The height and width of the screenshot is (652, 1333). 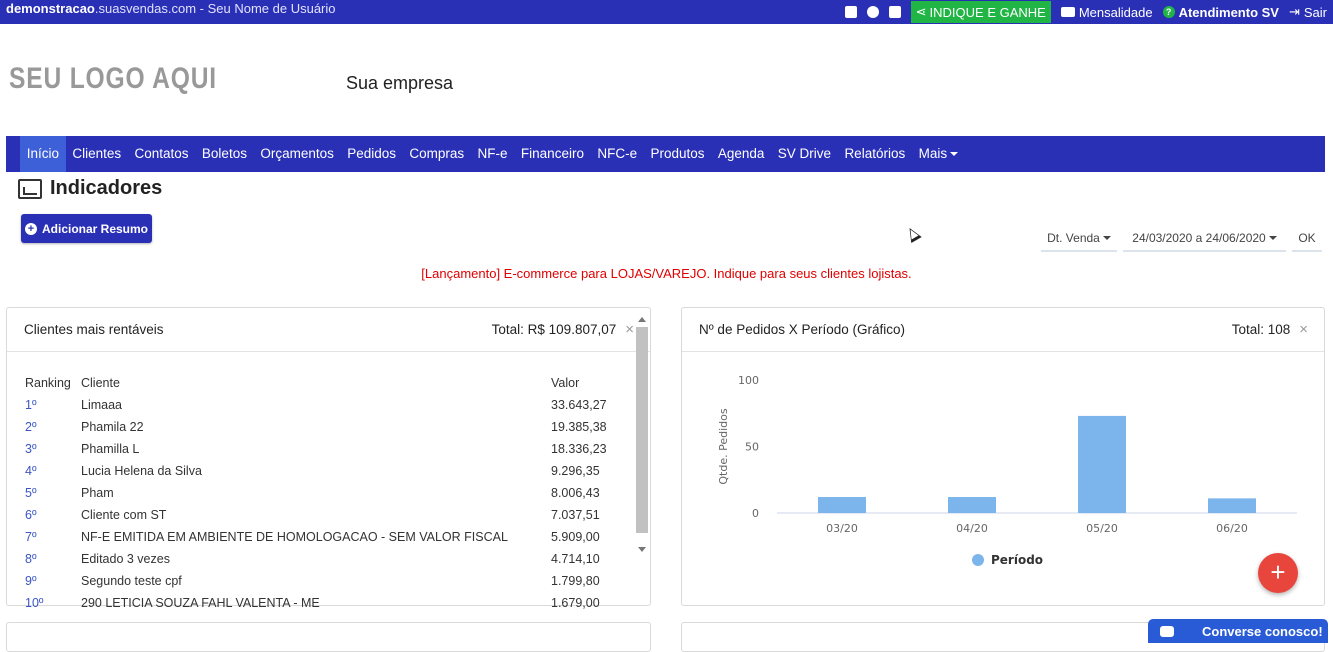 What do you see at coordinates (804, 154) in the screenshot?
I see `nav-sv-drive: SV Drive` at bounding box center [804, 154].